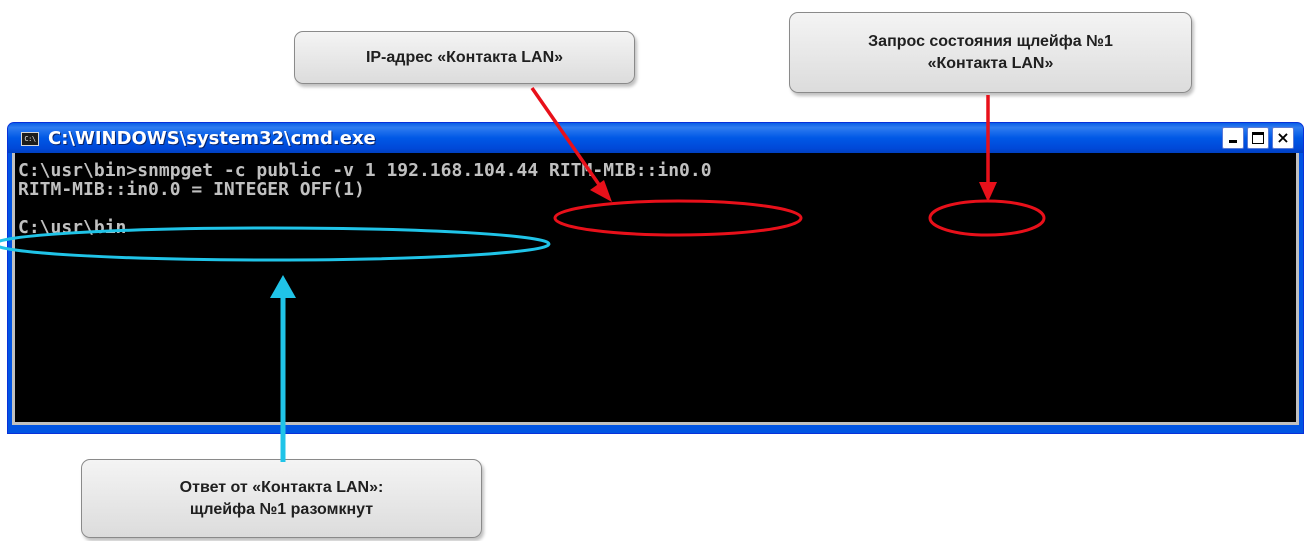 Image resolution: width=1311 pixels, height=541 pixels. I want to click on maximize-button, so click(1258, 138).